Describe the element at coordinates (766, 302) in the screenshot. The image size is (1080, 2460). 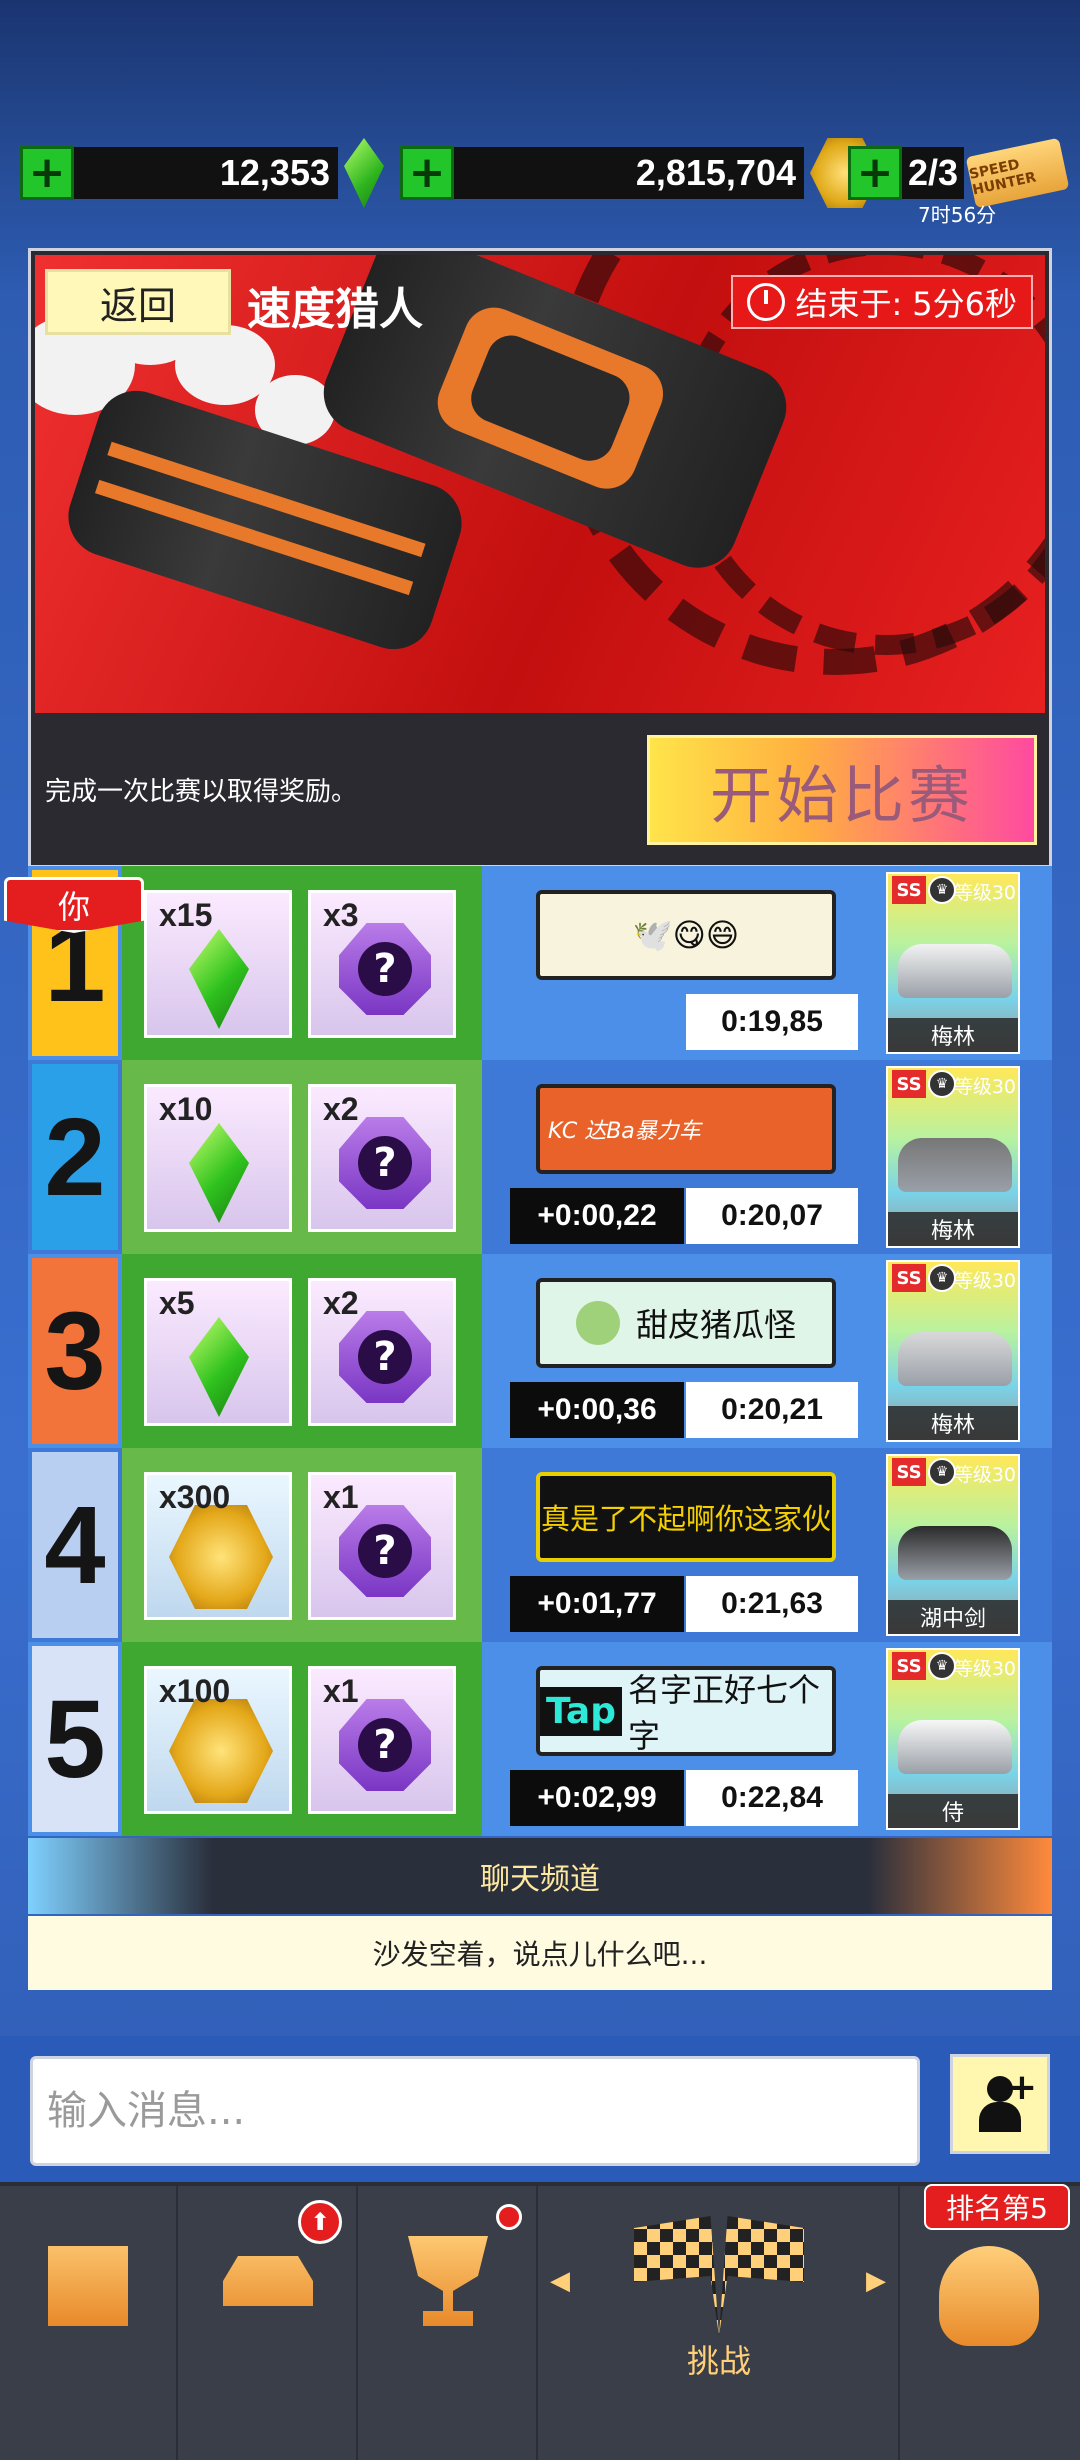
I see `clock-icon` at that location.